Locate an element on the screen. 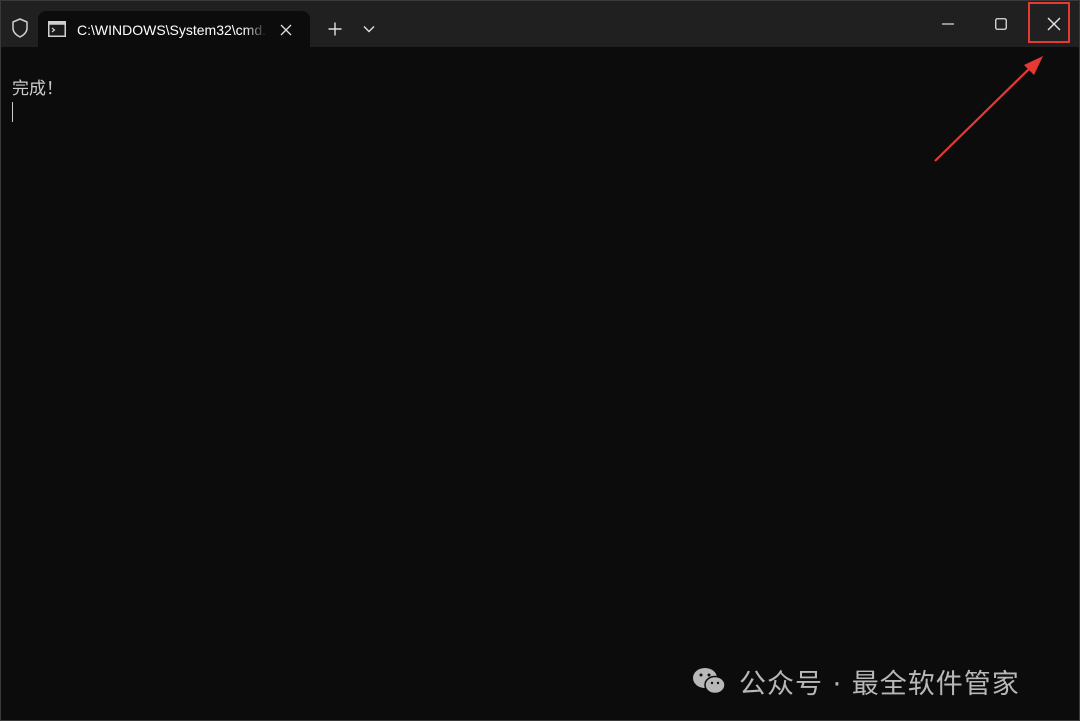  maximize-icon is located at coordinates (1001, 24).